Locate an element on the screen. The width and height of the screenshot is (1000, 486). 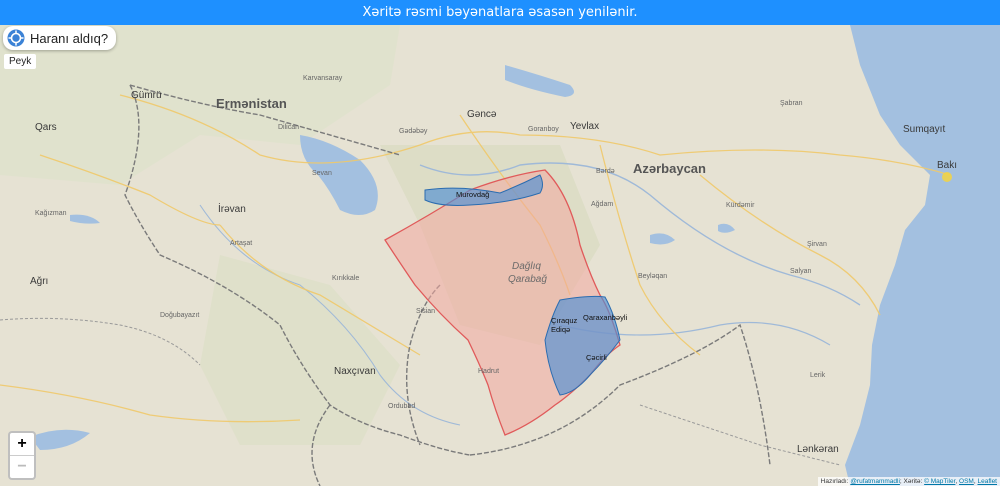
label-armenia: Ermənistan is located at coordinates (251, 103).